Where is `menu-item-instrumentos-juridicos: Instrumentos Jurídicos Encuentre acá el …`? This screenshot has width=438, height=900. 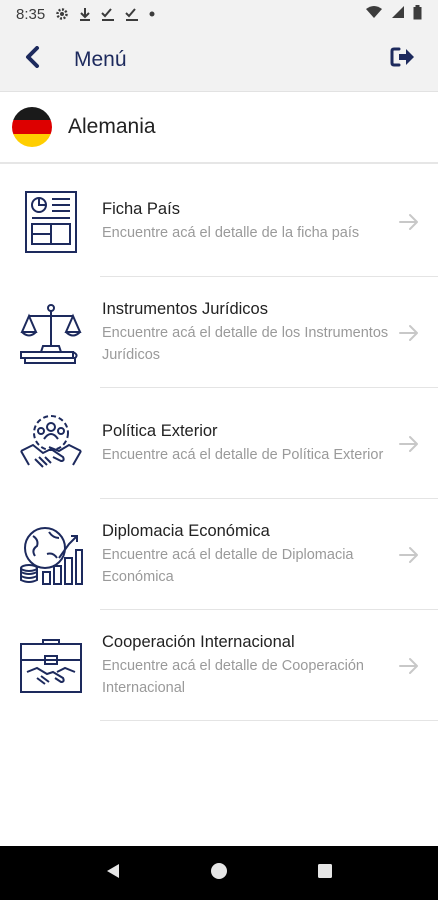
menu-item-instrumentos-juridicos: Instrumentos Jurídicos Encuentre acá el … is located at coordinates (219, 332).